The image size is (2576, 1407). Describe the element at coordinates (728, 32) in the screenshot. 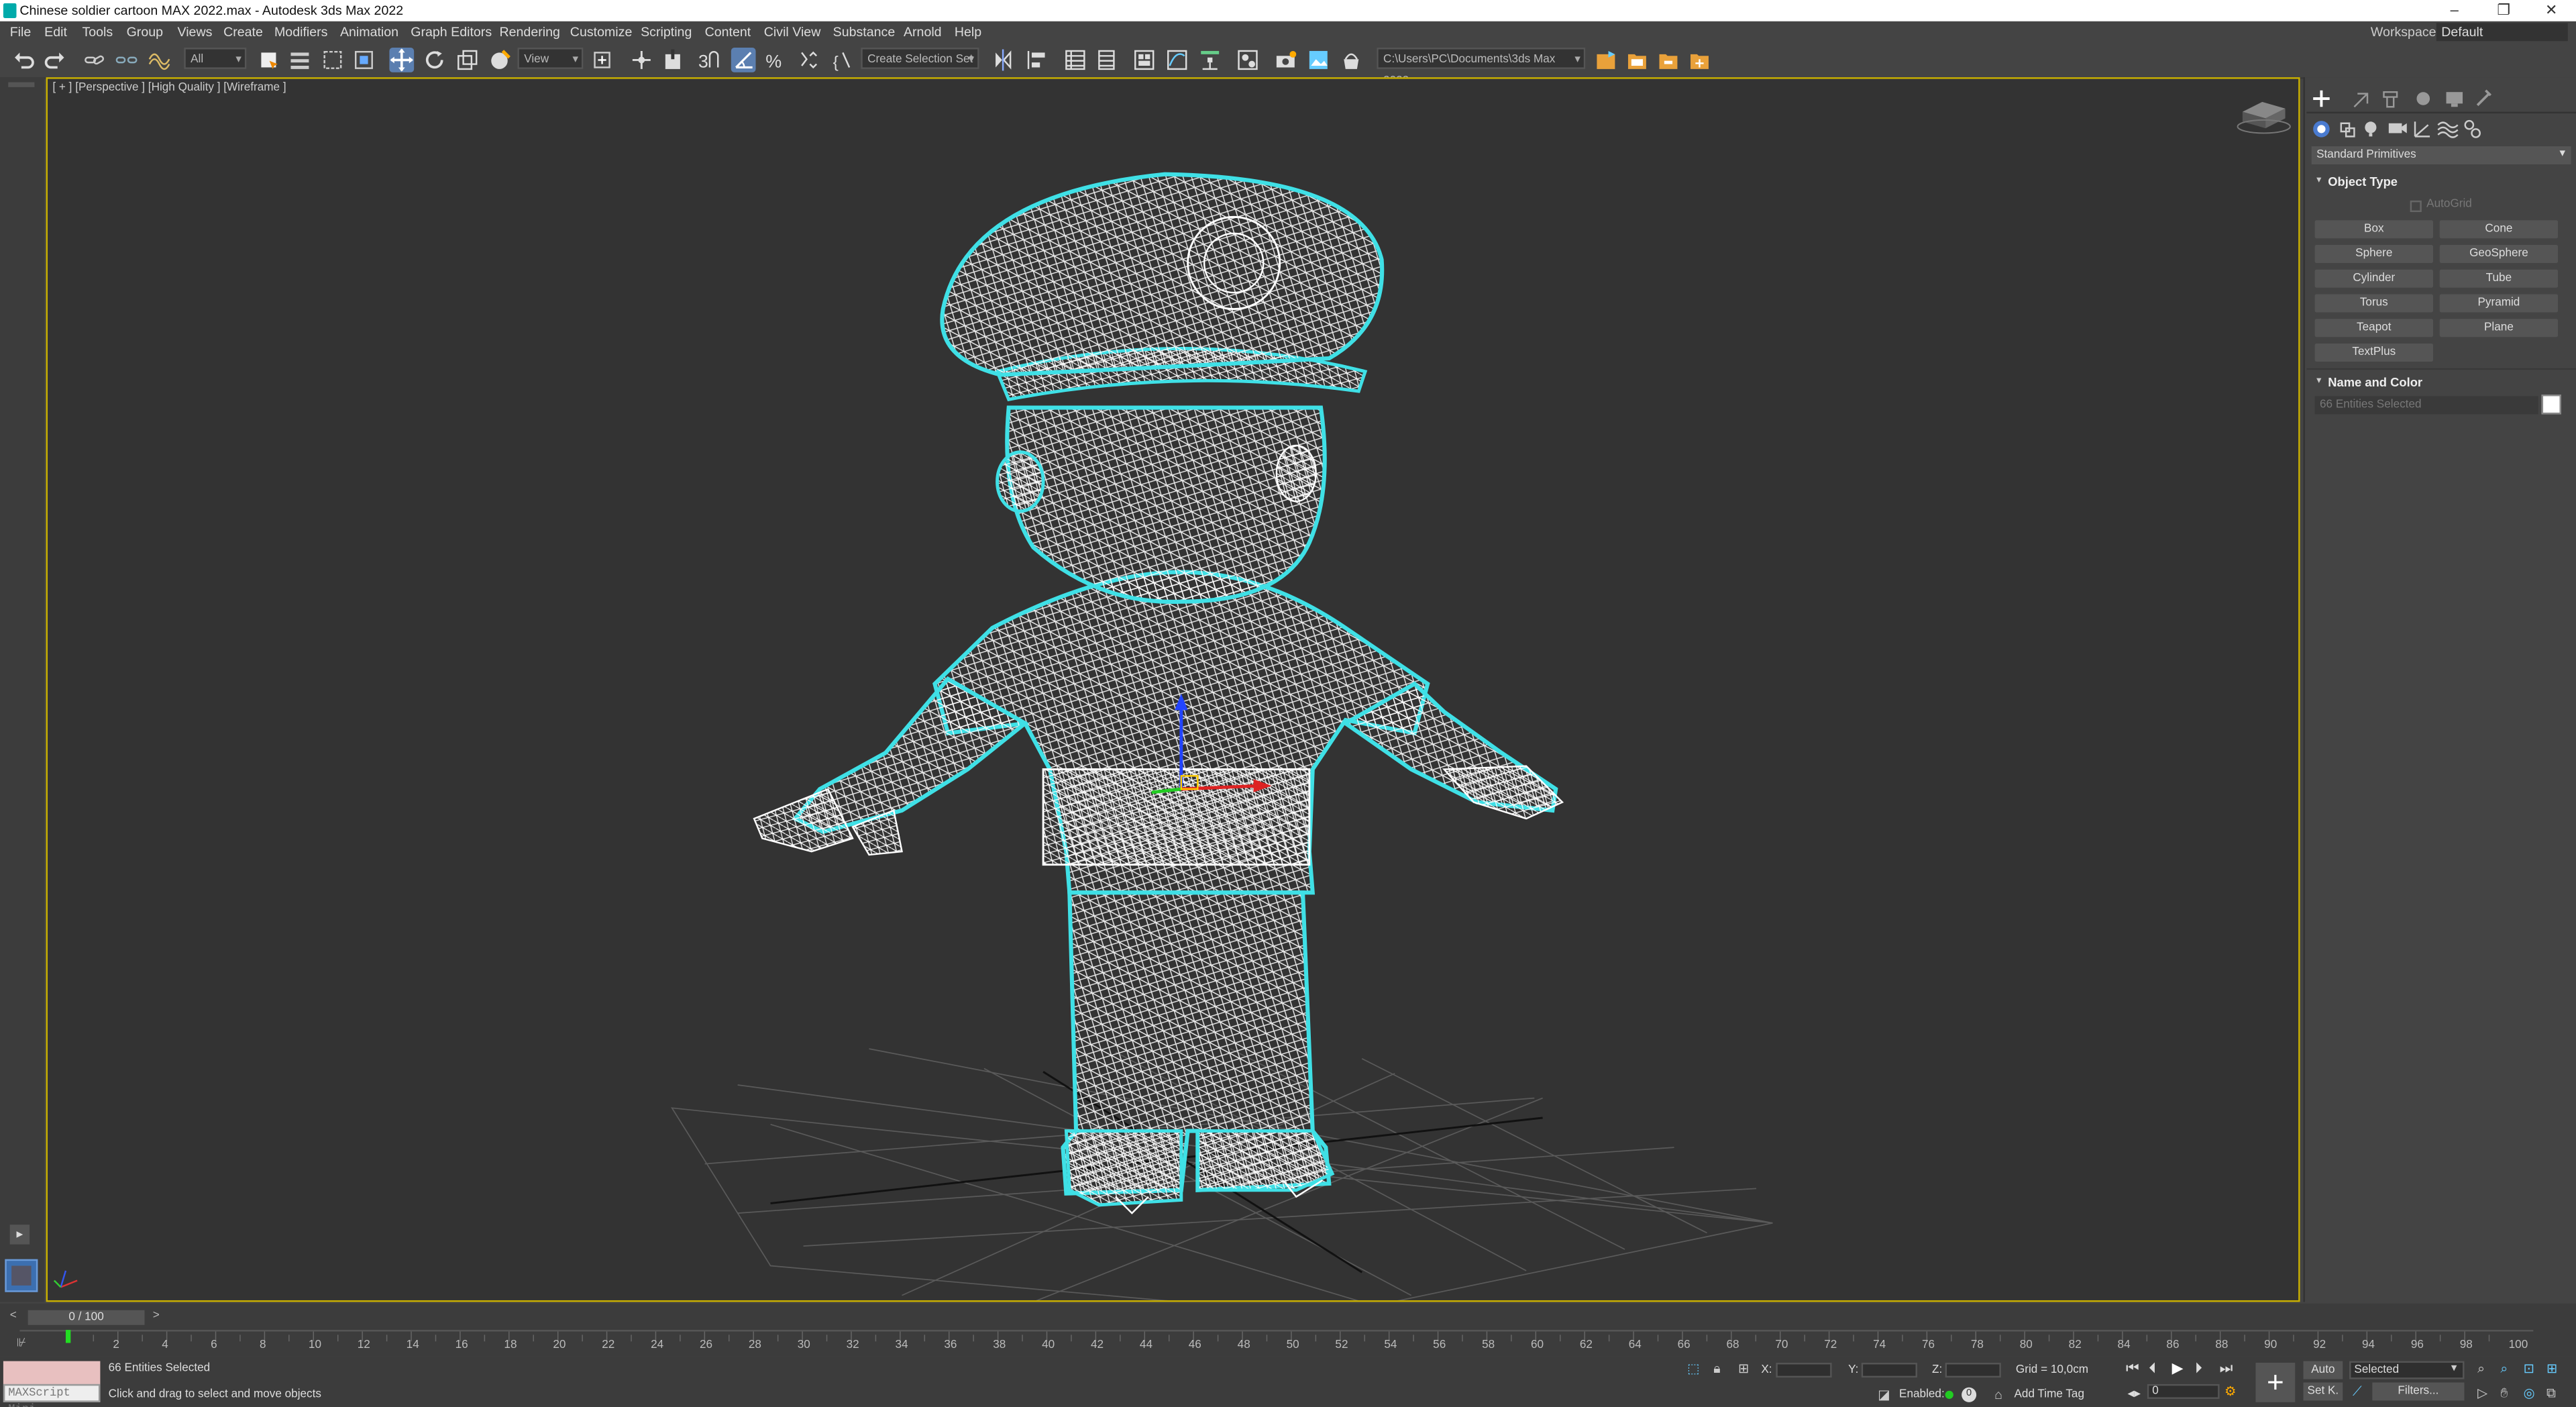

I see `menu-content: Content` at that location.